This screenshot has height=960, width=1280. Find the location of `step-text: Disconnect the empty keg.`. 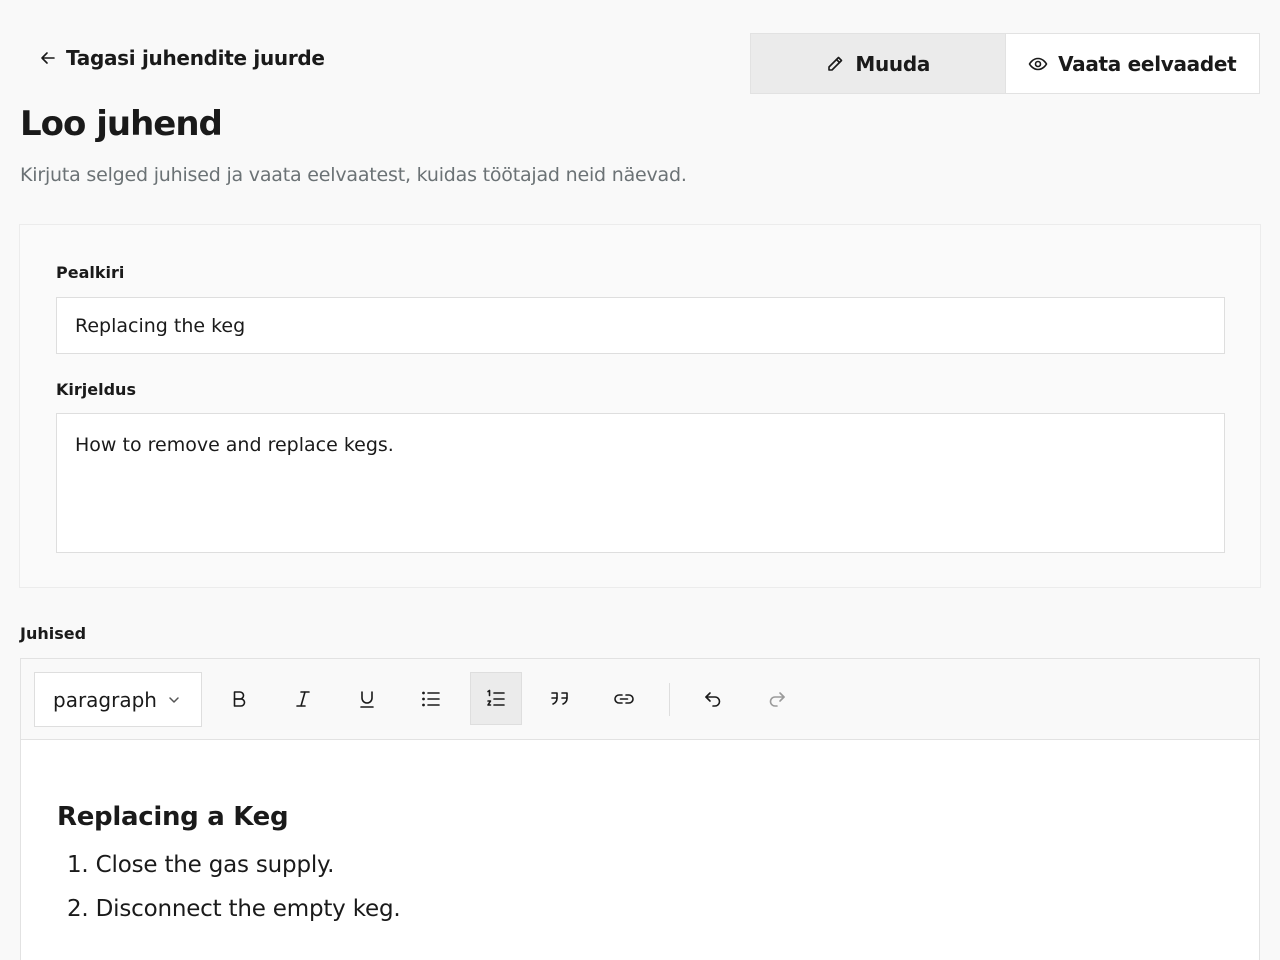

step-text: Disconnect the empty keg. is located at coordinates (248, 909).